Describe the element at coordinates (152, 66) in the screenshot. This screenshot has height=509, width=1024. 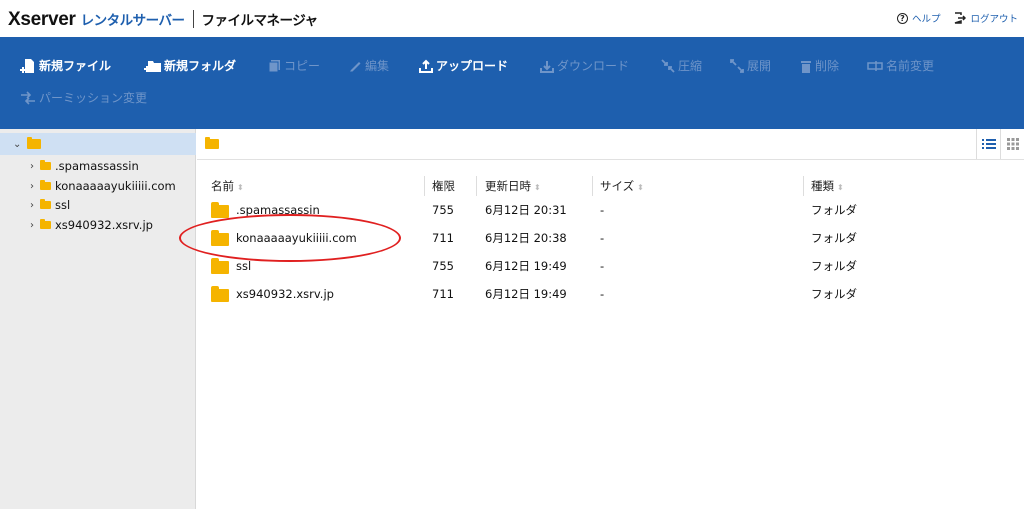
I see `new-folder-icon` at that location.